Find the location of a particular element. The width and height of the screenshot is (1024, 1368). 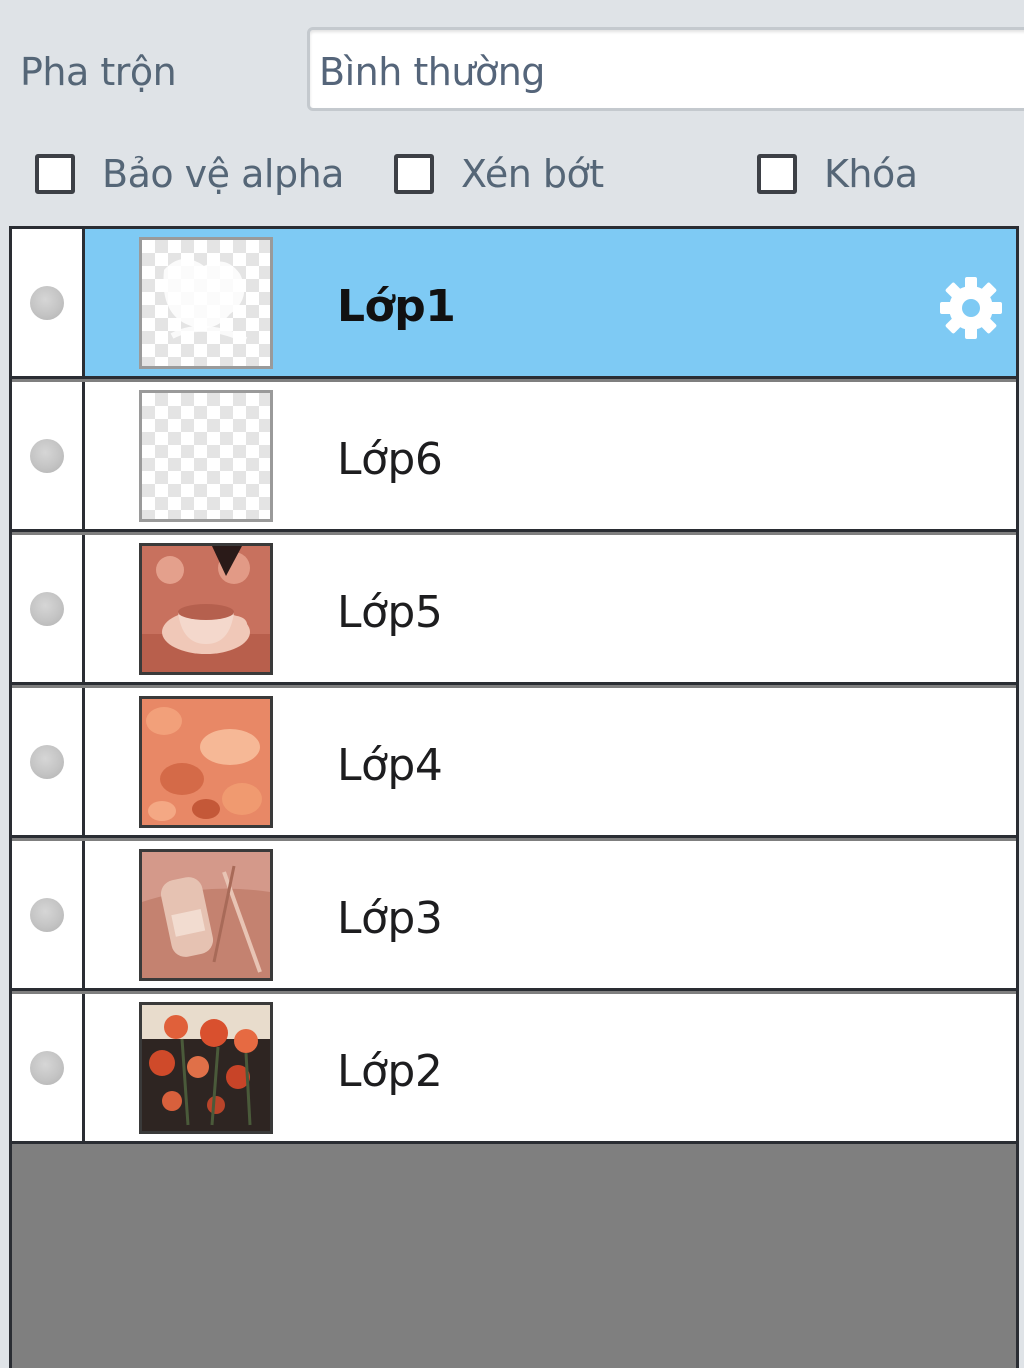

lock-option: Khóa is located at coordinates (837, 174).